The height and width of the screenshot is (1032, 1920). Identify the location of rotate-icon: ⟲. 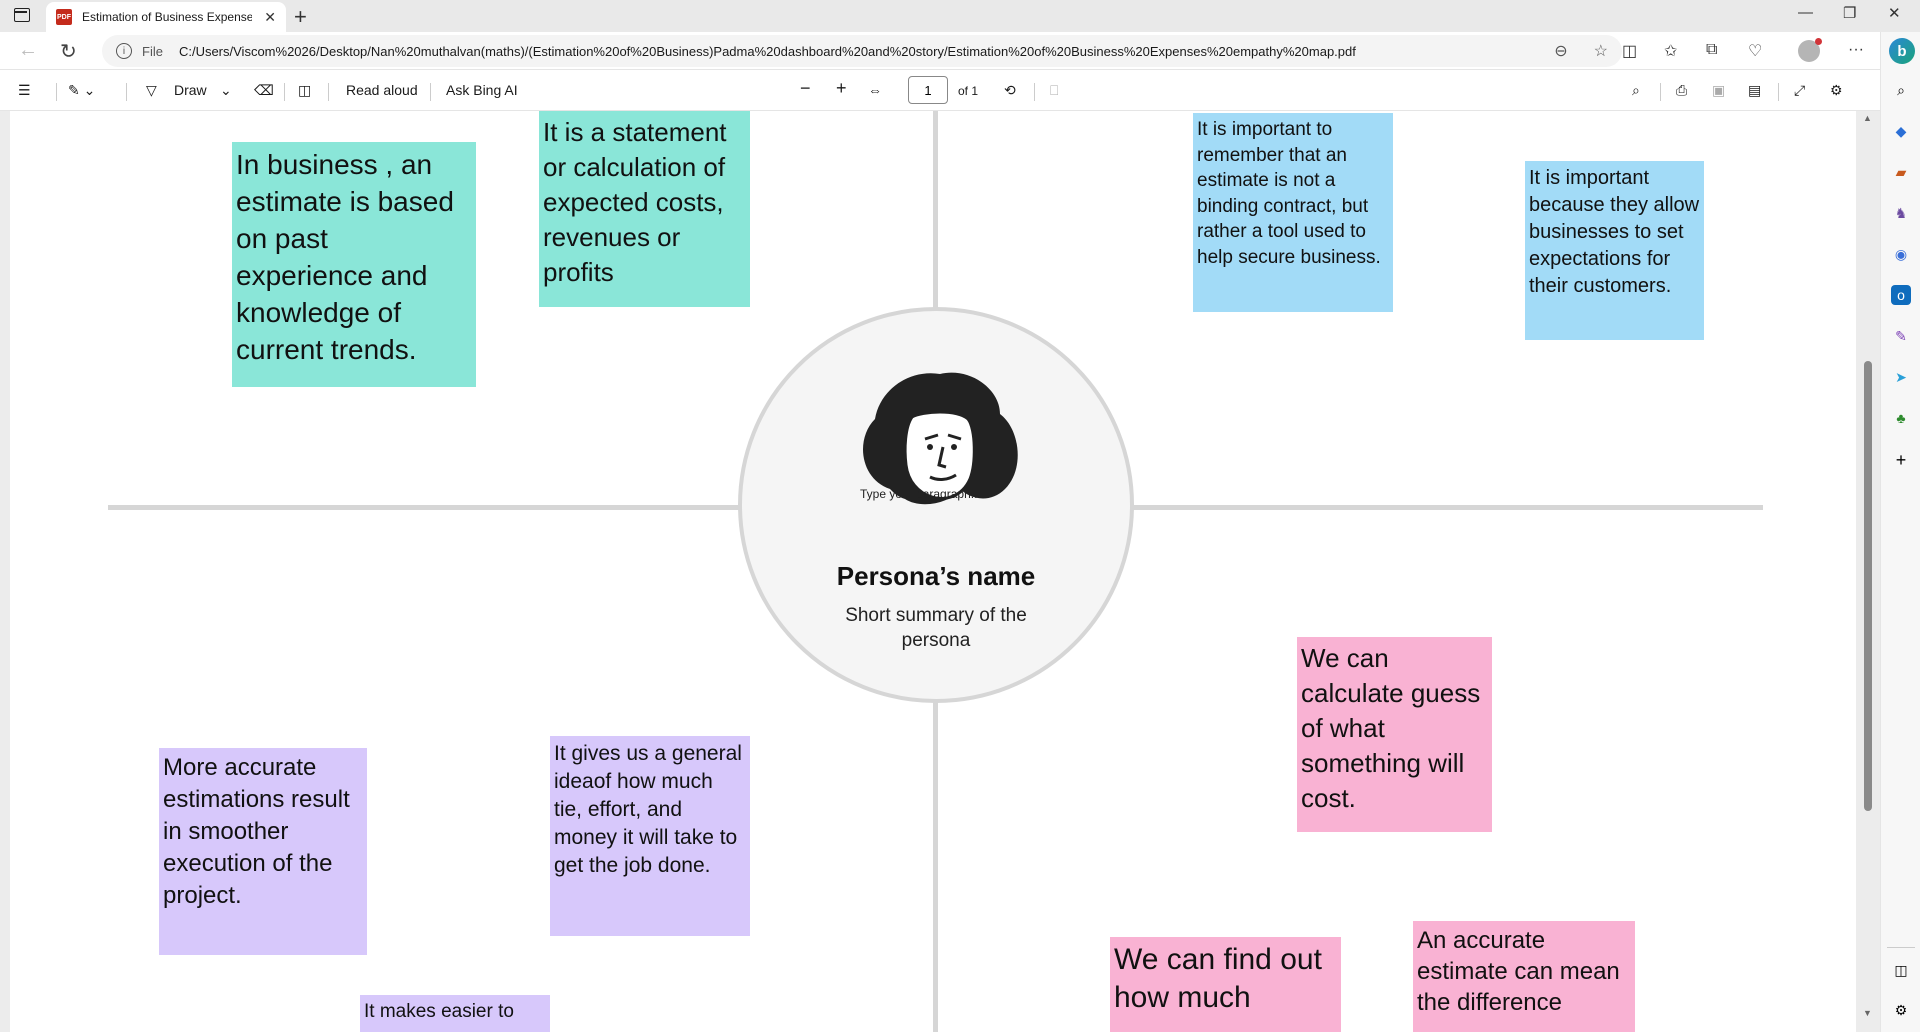
(1010, 90).